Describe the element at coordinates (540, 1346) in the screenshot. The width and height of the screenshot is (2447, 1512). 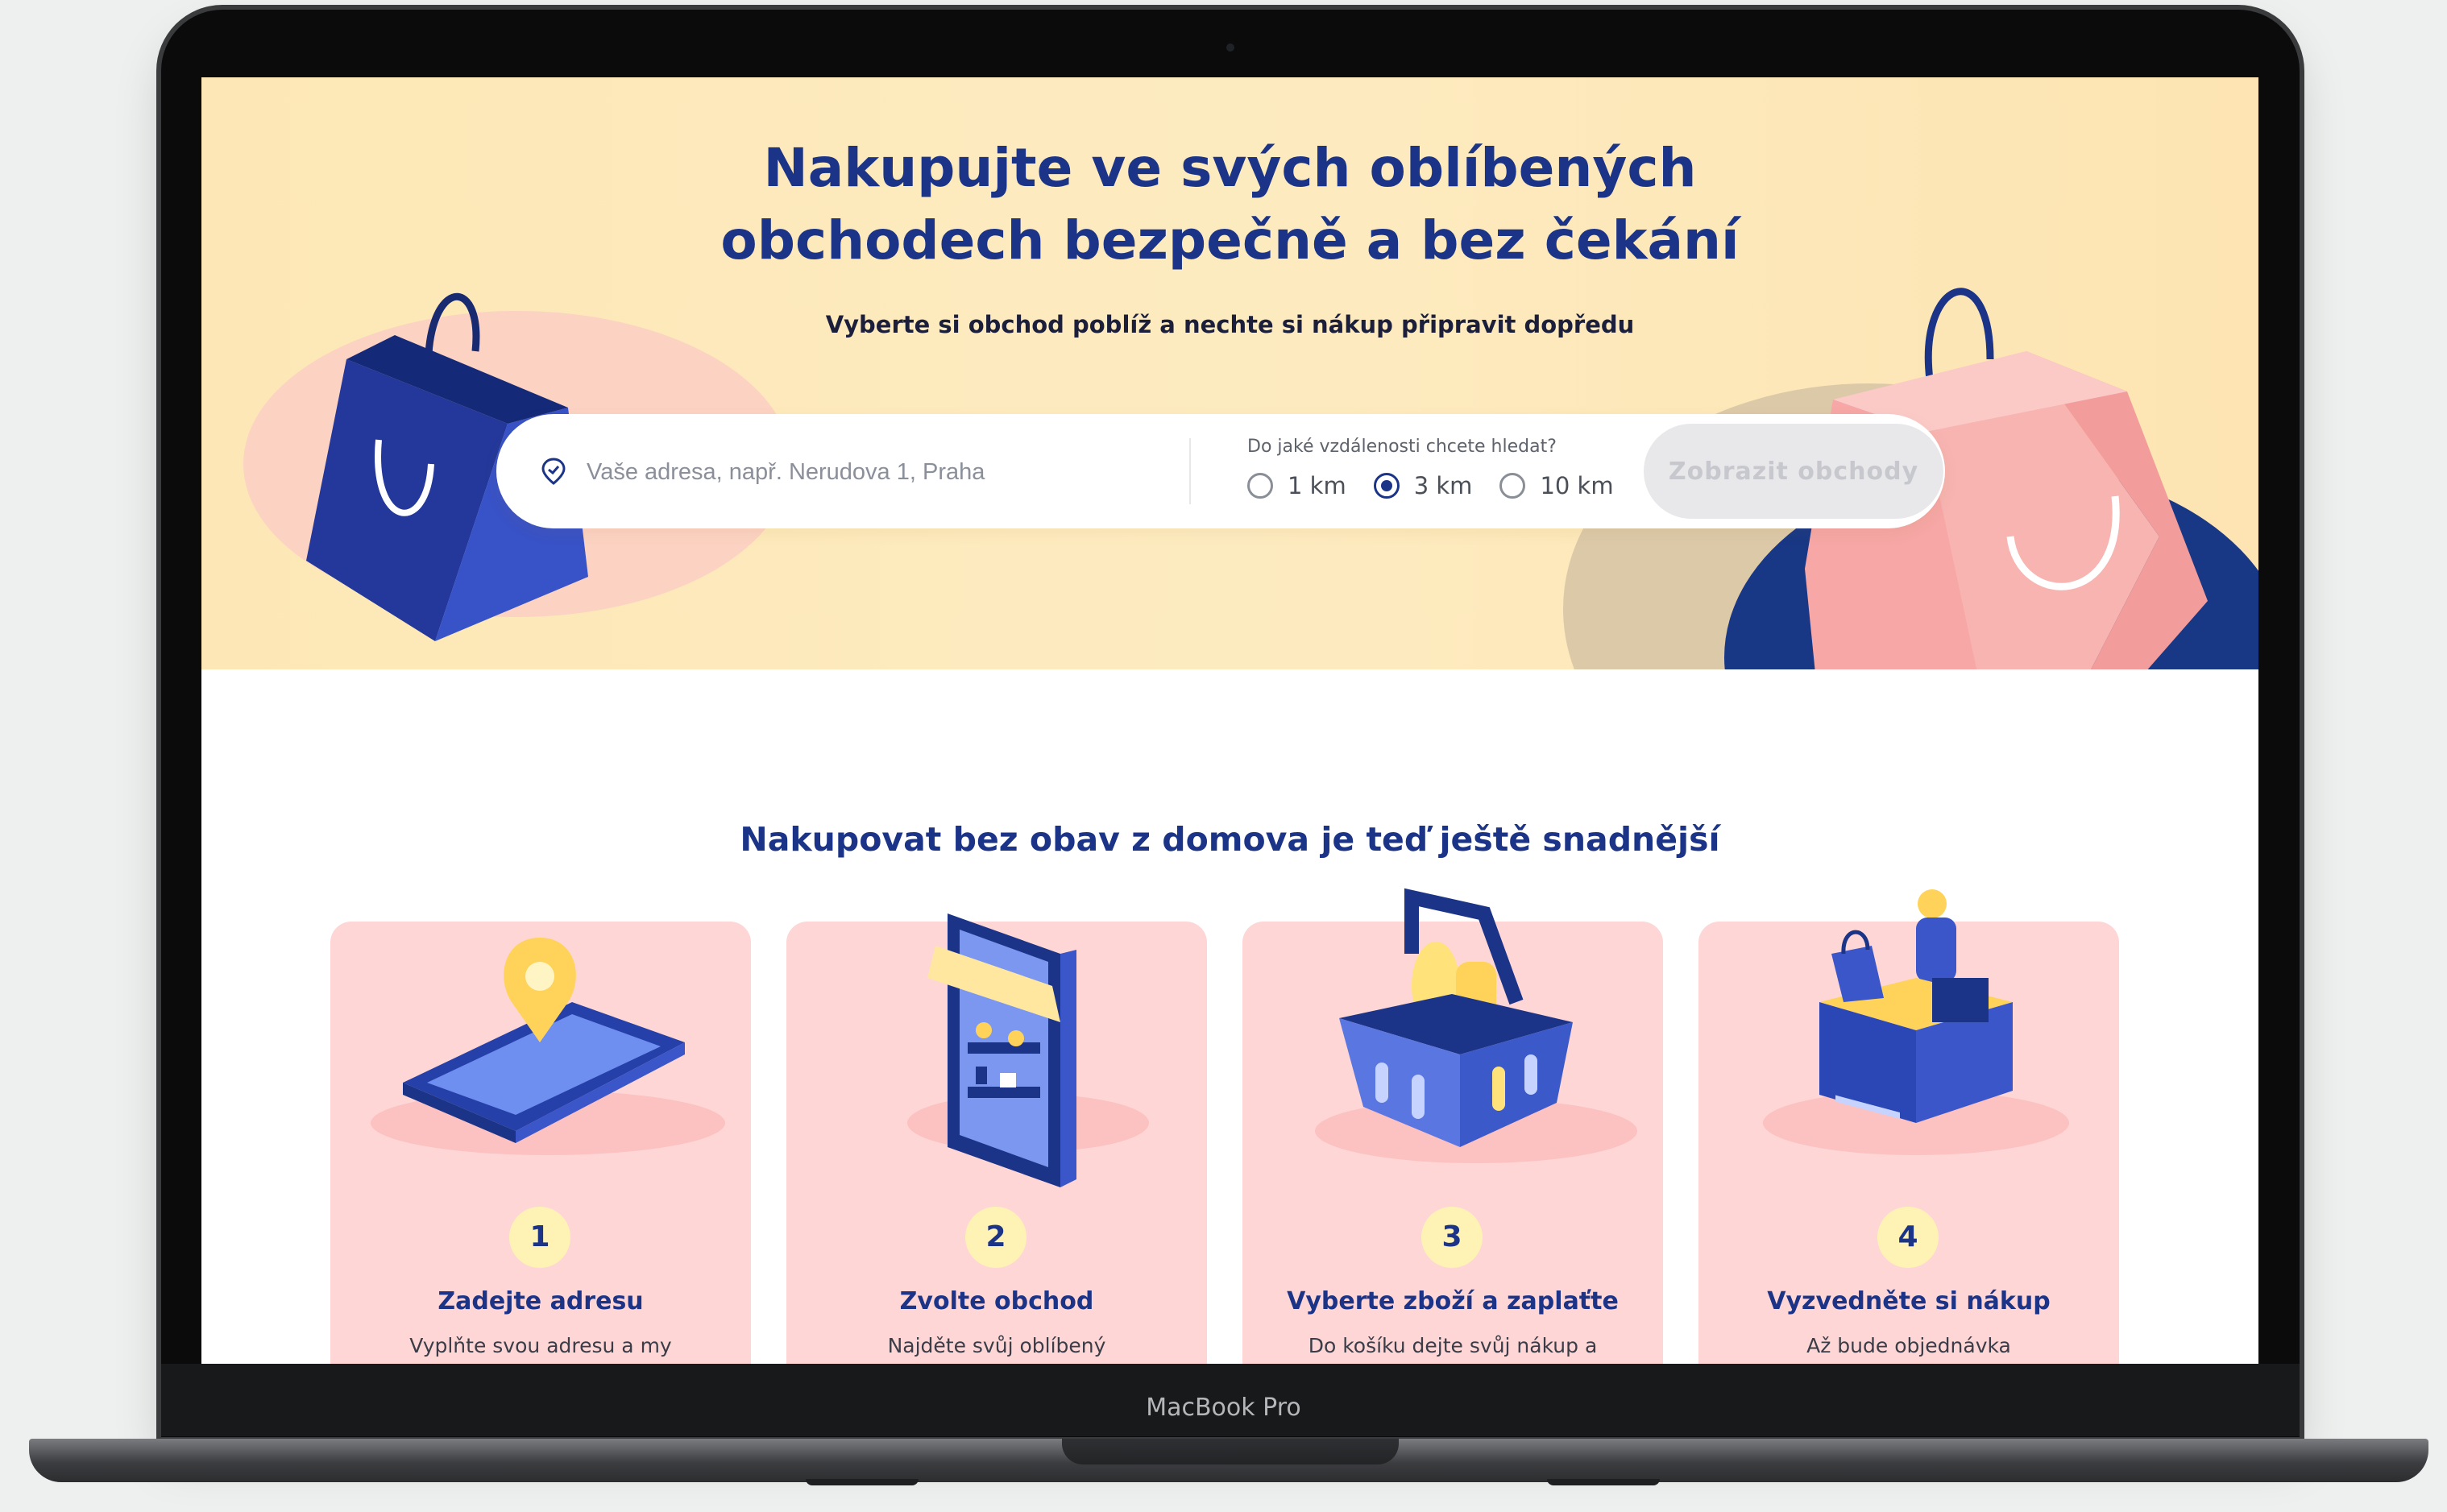
I see `step-text: Vyplňte svou adresu a my` at that location.